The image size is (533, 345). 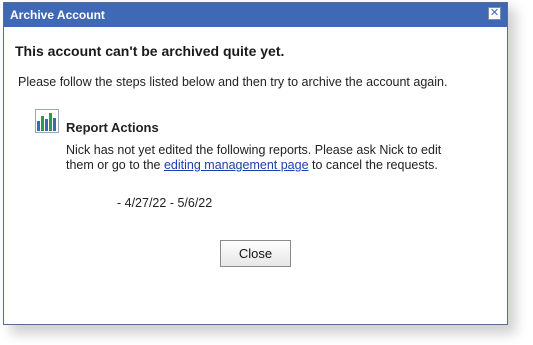 I want to click on bar-chart-icon, so click(x=47, y=121).